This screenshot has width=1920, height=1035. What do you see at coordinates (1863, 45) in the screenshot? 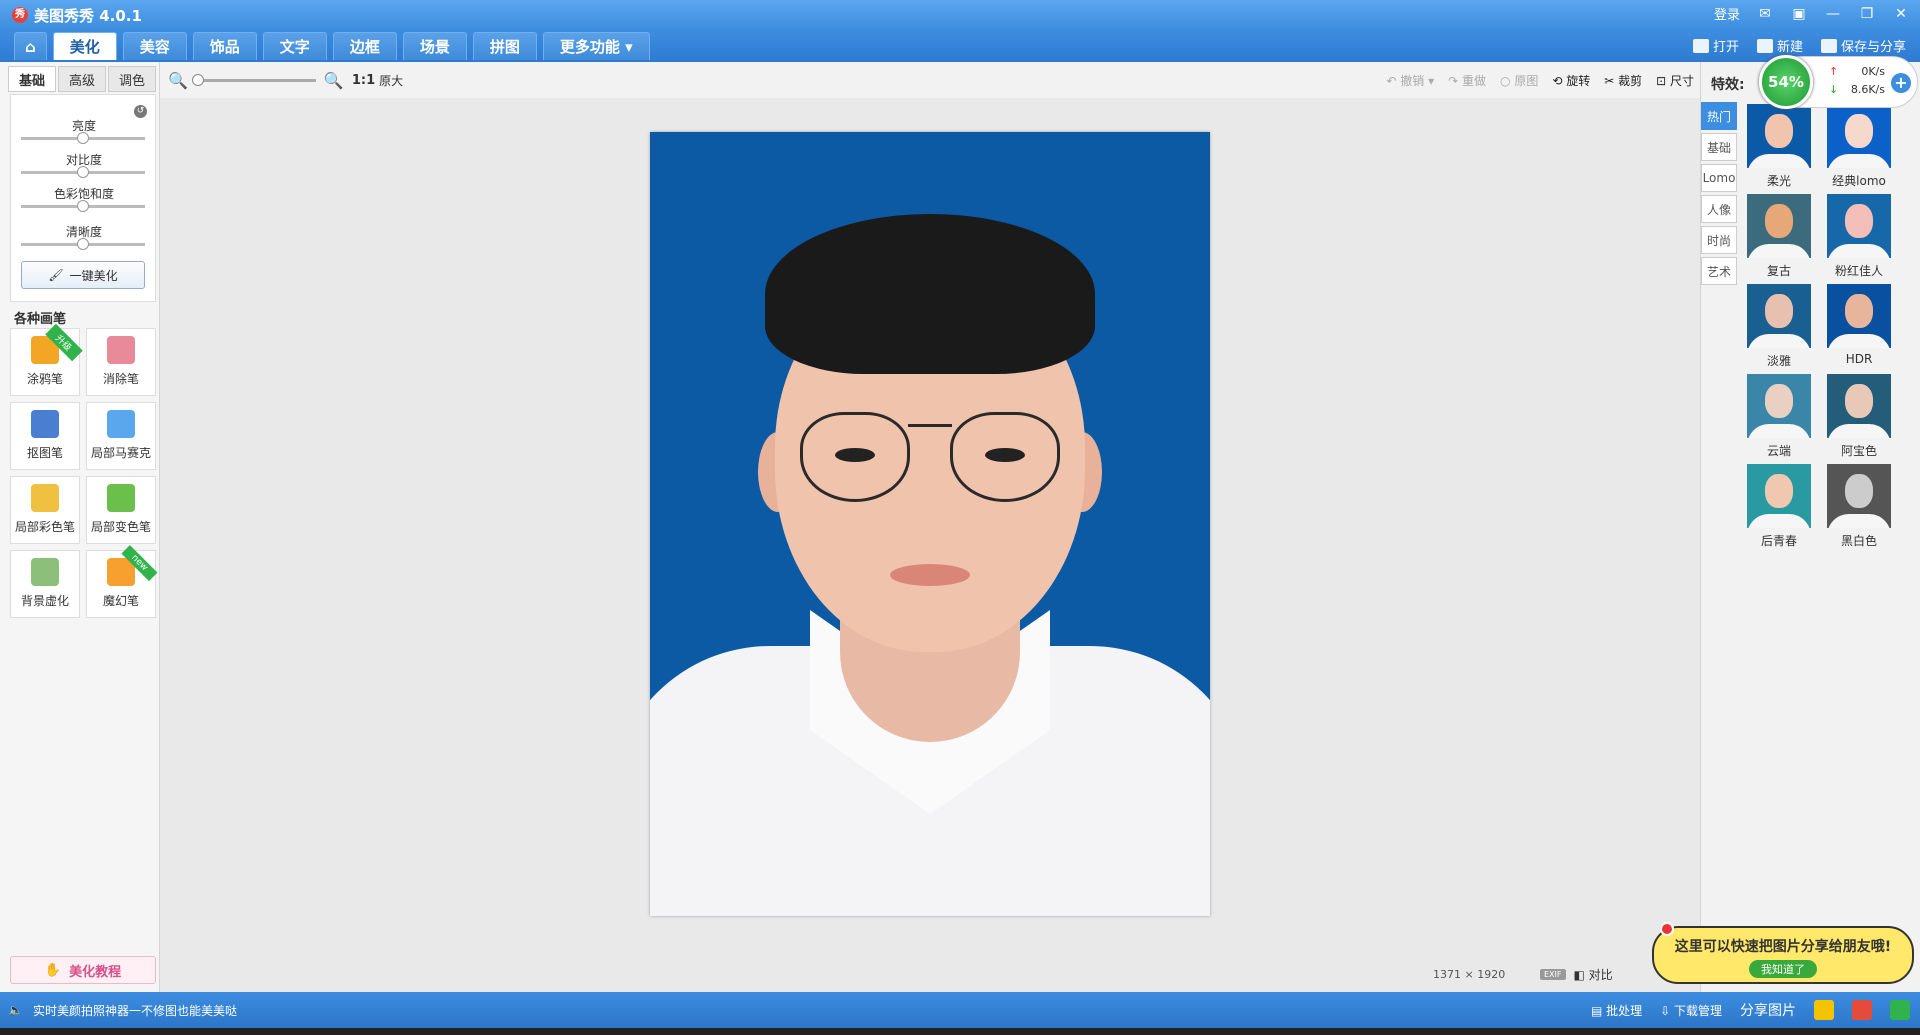
I see `save-share-button: 保存与分享` at bounding box center [1863, 45].